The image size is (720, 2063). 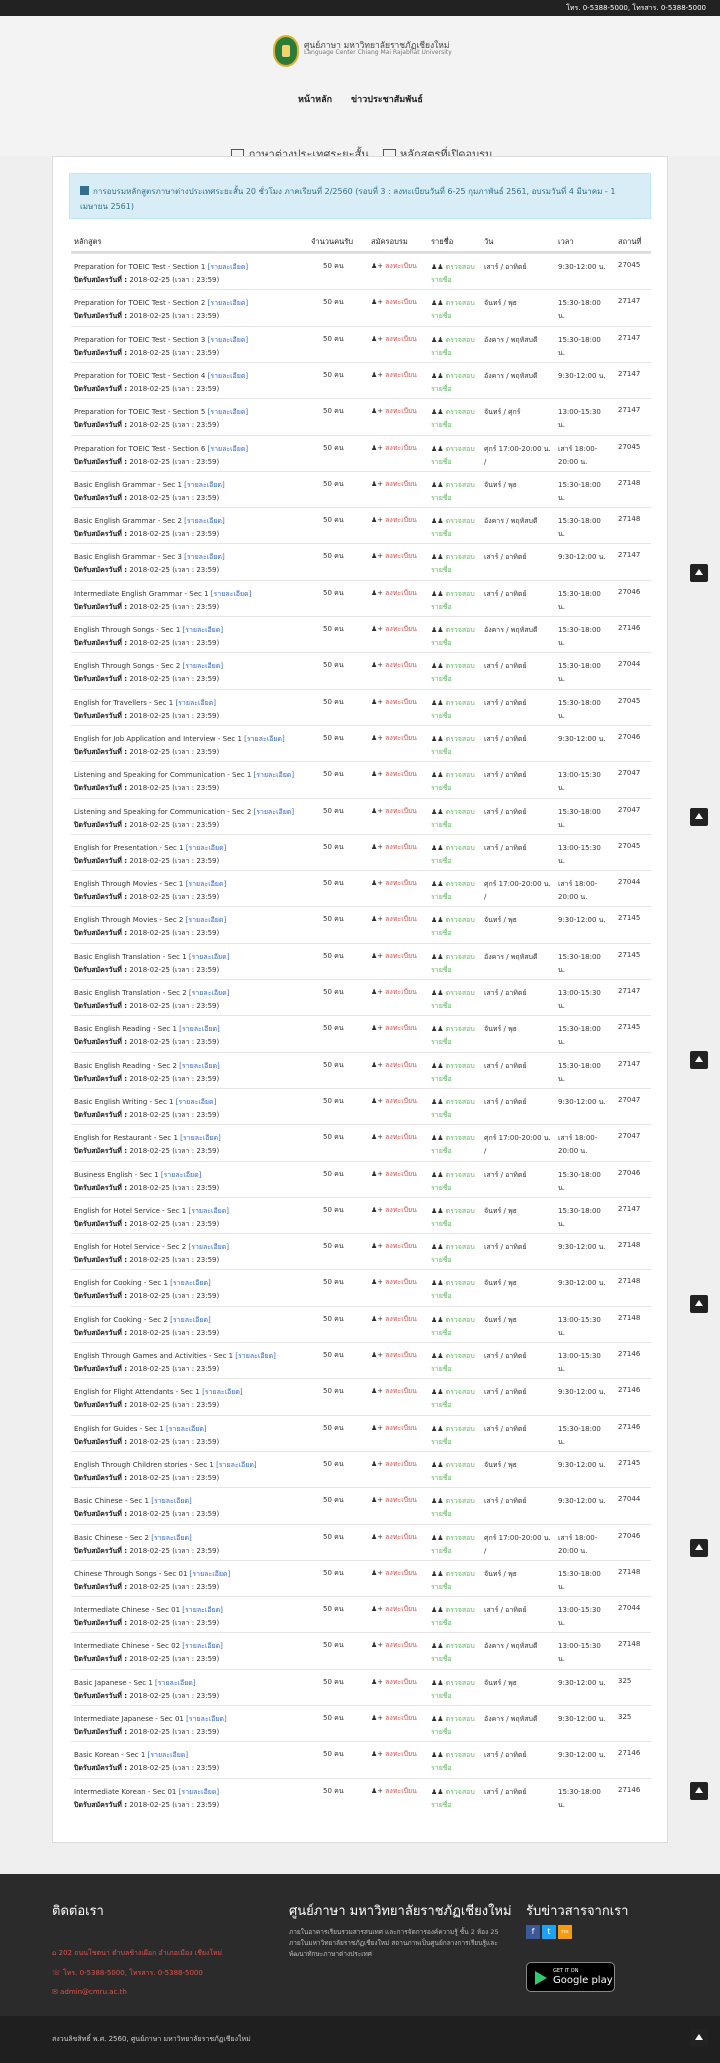 I want to click on nav-news: ข่าวประชาสัมพันธ์, so click(x=387, y=99).